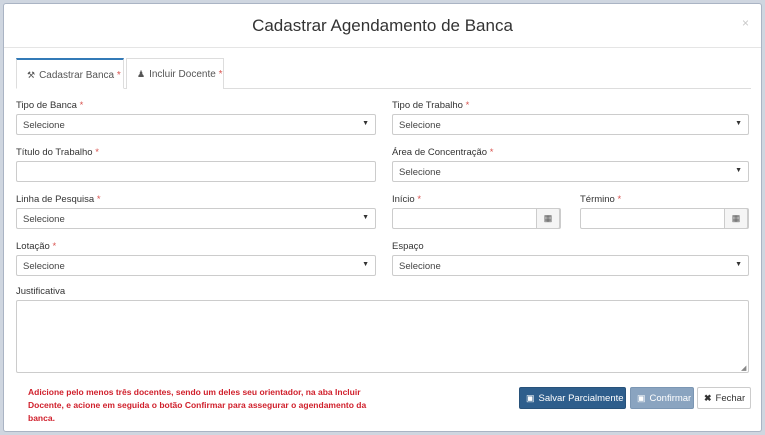  What do you see at coordinates (745, 23) in the screenshot?
I see `close-icon: ×` at bounding box center [745, 23].